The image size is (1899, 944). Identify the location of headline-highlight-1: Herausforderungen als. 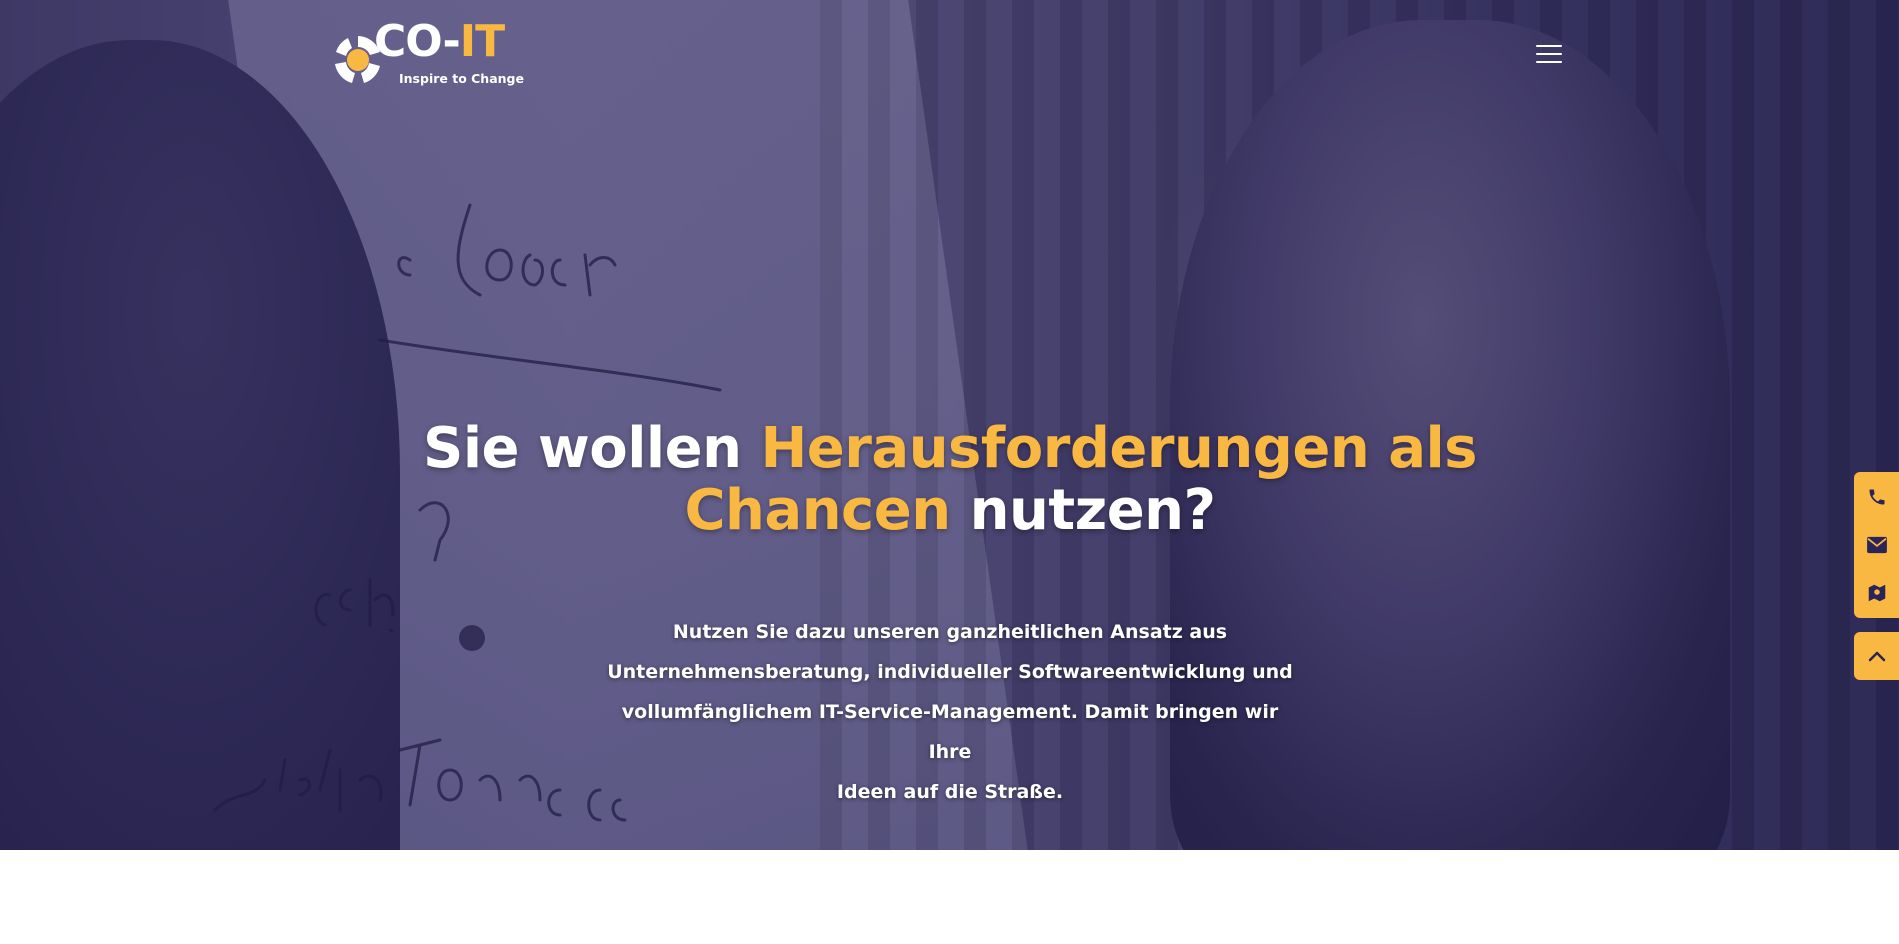
(1119, 448).